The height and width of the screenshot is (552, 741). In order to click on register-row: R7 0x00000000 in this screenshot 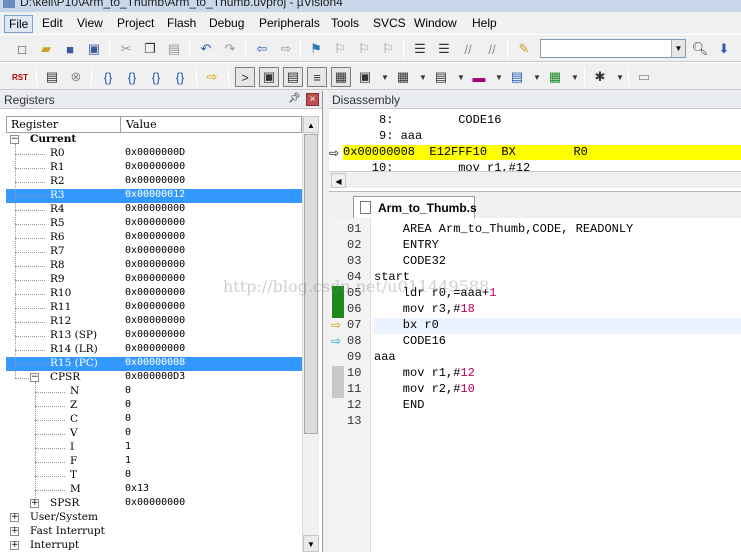, I will do `click(154, 252)`.